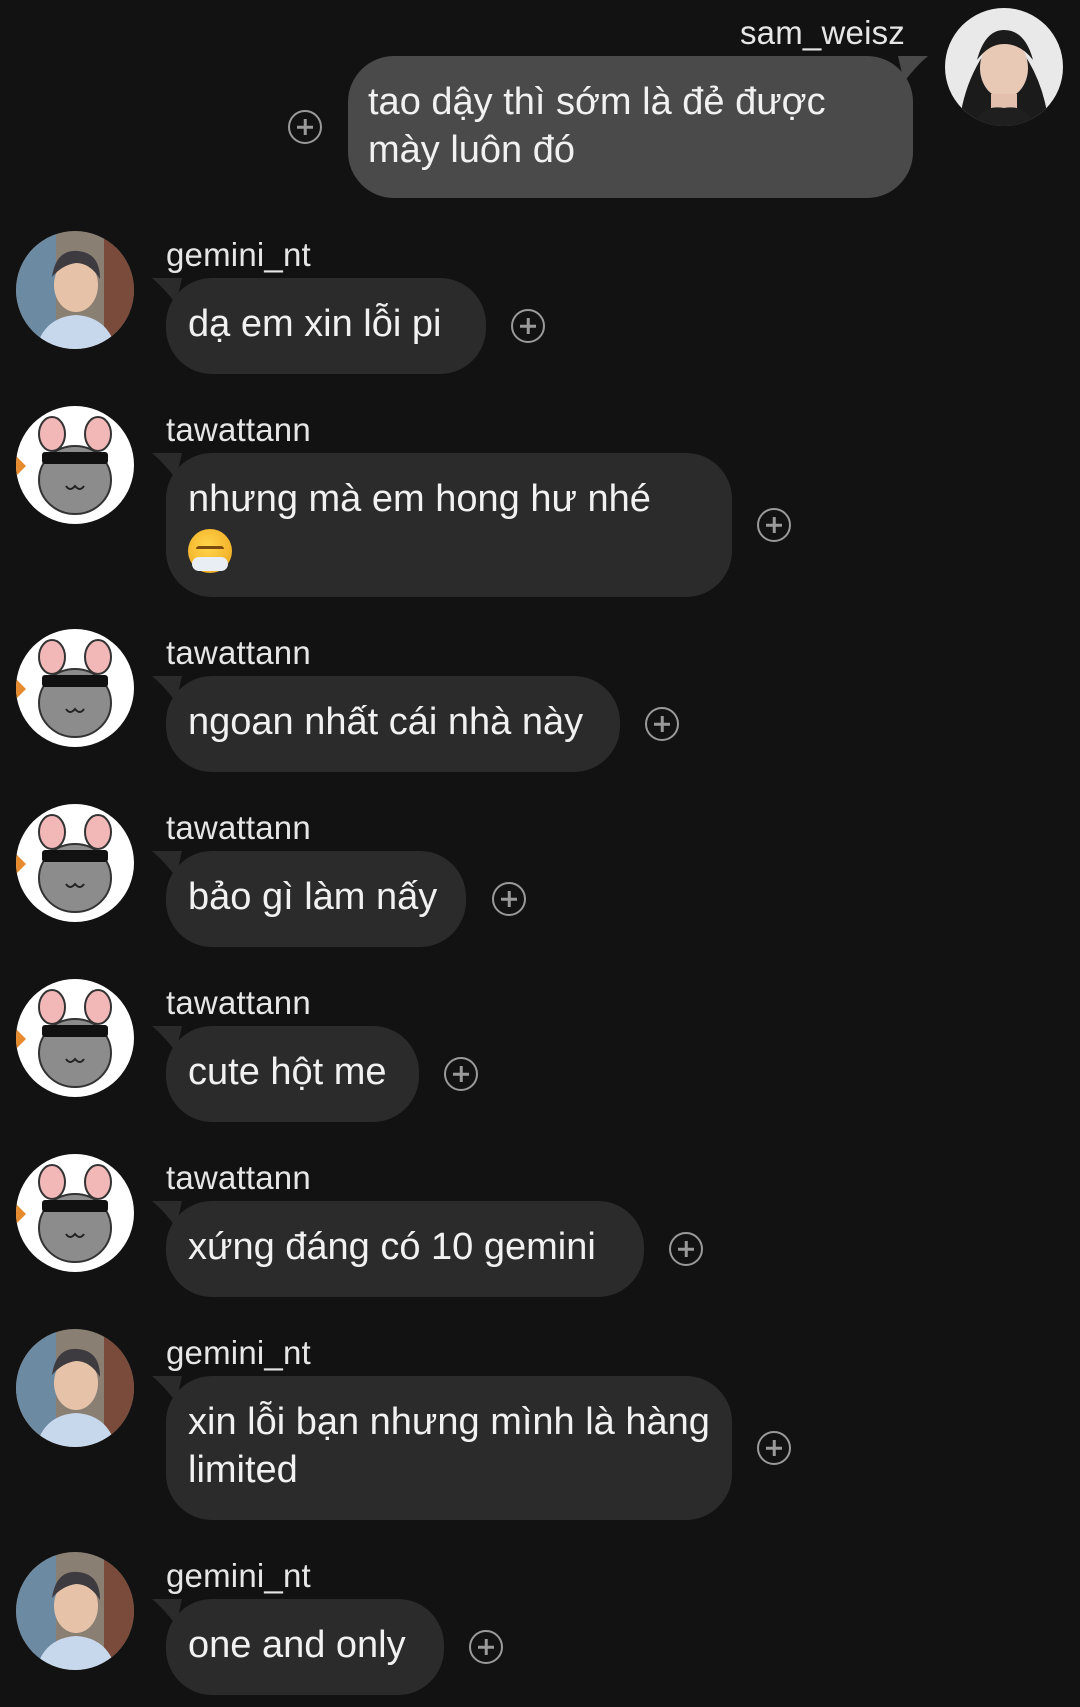 The height and width of the screenshot is (1707, 1080). What do you see at coordinates (822, 32) in the screenshot?
I see `username: sam_weisz` at bounding box center [822, 32].